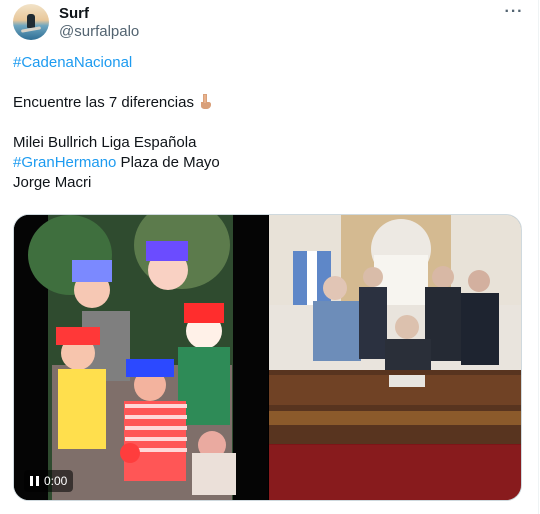 The width and height of the screenshot is (540, 514). I want to click on tweet-text-segment: Milei Bullrich Liga Española, so click(105, 142).